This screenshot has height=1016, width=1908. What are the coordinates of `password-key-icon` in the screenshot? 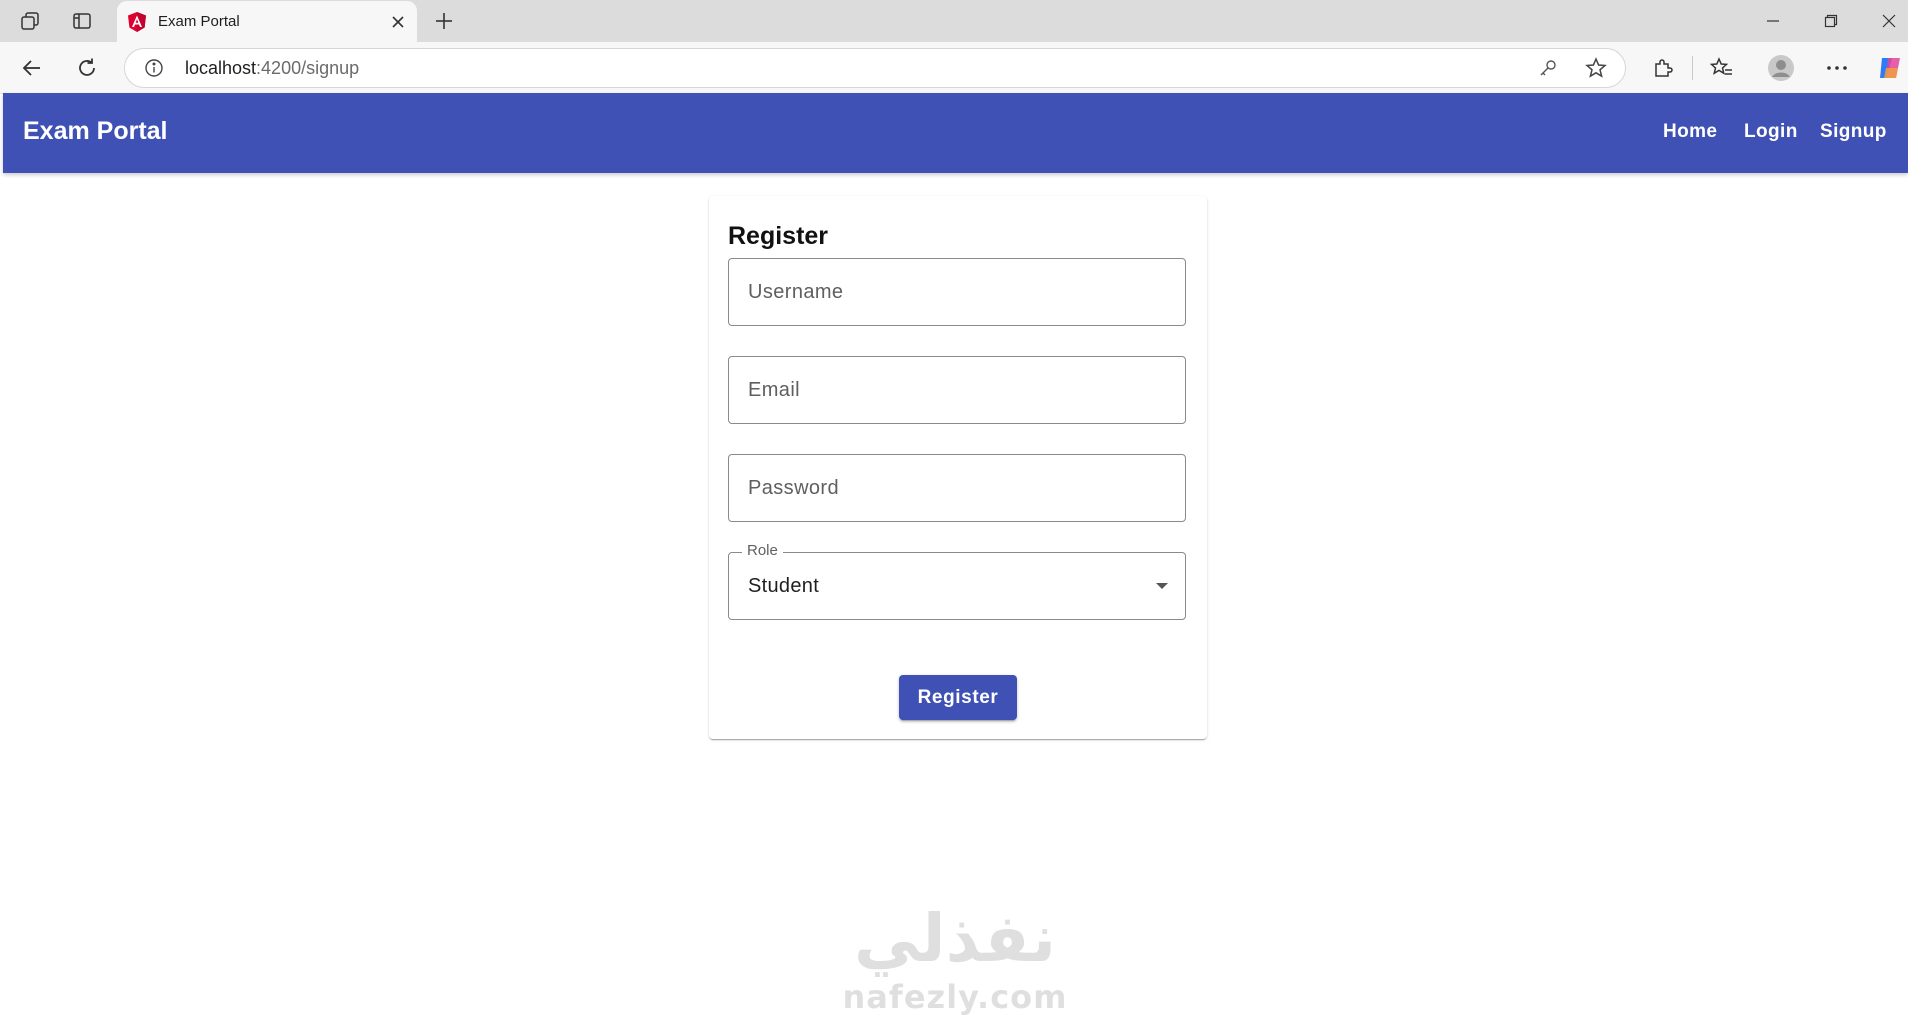 It's located at (1548, 68).